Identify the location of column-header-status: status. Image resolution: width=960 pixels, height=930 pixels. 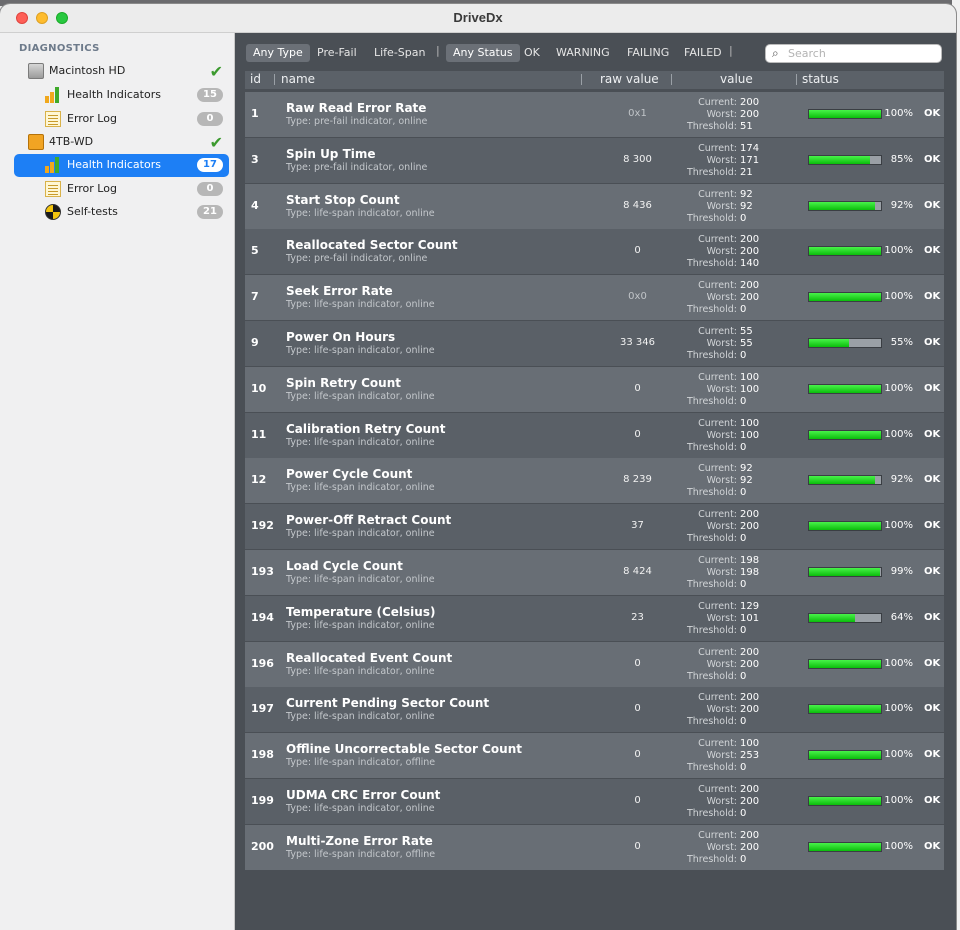
(820, 79).